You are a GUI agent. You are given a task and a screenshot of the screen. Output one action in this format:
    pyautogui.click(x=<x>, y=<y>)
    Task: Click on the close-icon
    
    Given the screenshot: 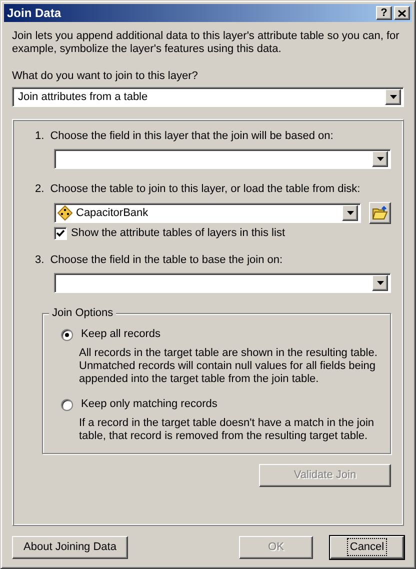 What is the action you would take?
    pyautogui.click(x=402, y=13)
    